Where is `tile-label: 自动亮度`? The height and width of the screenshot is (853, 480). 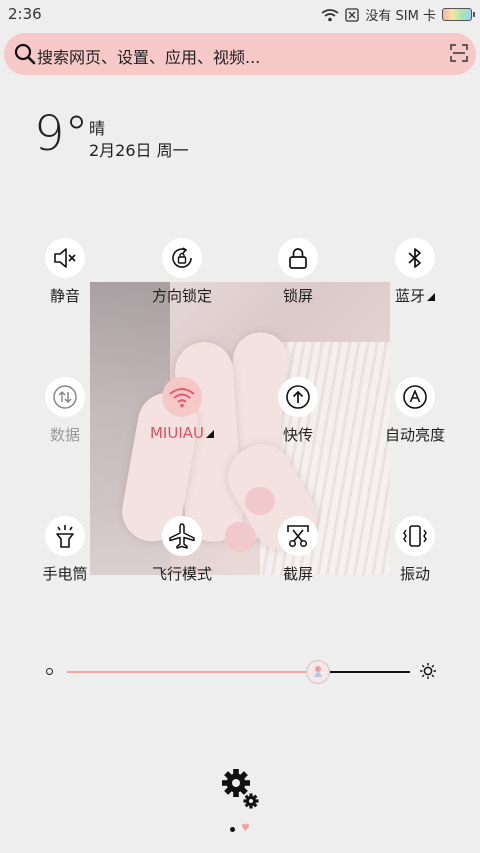
tile-label: 自动亮度 is located at coordinates (414, 435).